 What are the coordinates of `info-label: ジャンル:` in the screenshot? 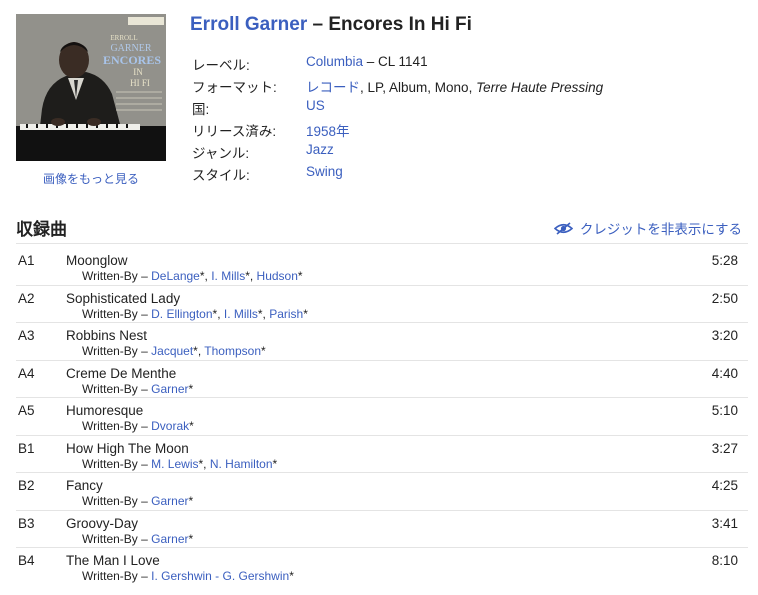 It's located at (221, 153).